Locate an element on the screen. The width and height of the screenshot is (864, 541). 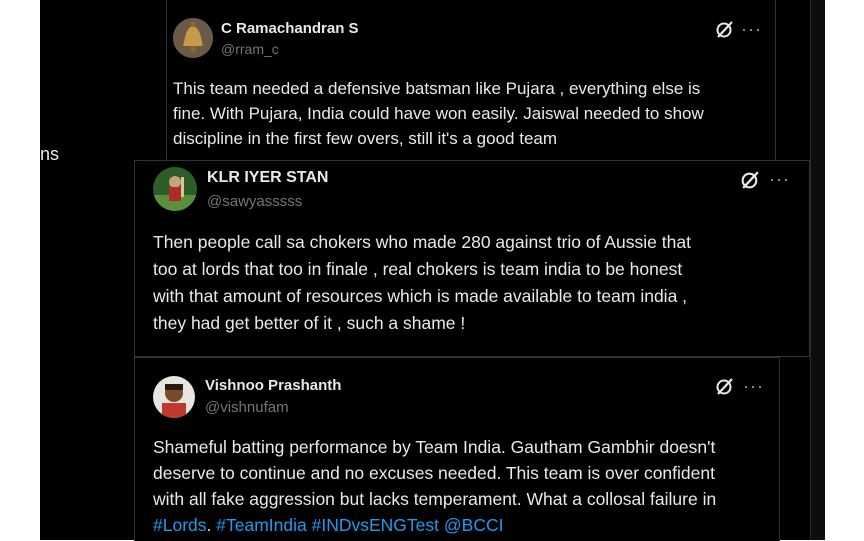
author-name: Vishnoo Prashanth is located at coordinates (273, 385).